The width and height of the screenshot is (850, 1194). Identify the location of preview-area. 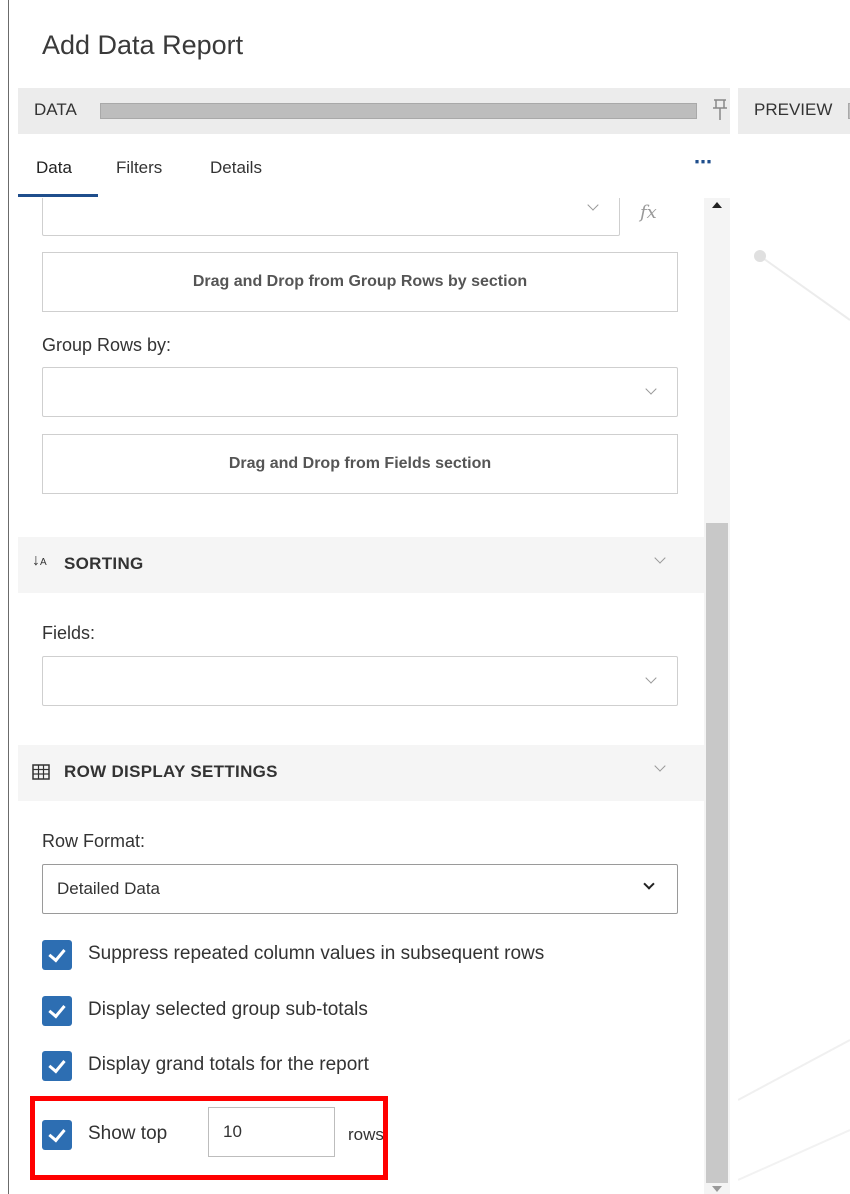
(793, 667).